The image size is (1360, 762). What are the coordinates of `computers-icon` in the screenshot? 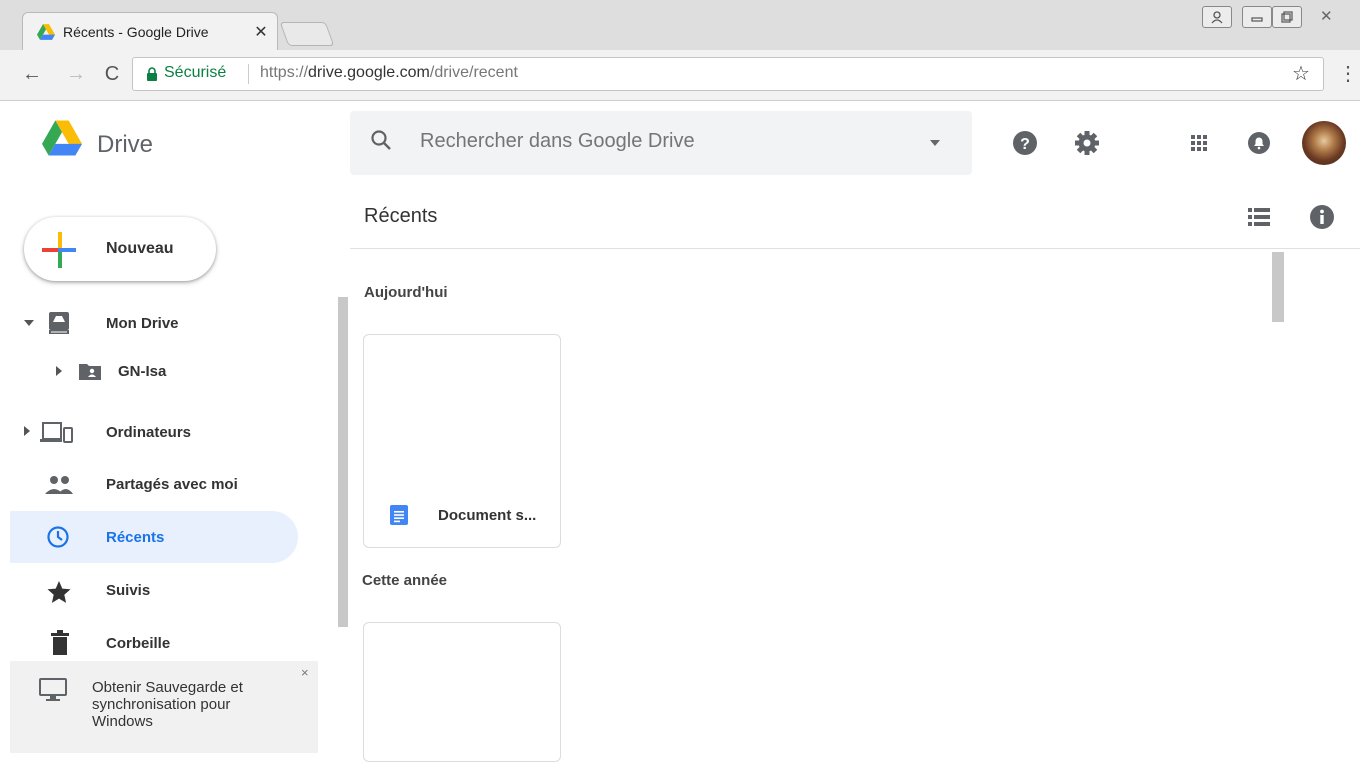 It's located at (56, 432).